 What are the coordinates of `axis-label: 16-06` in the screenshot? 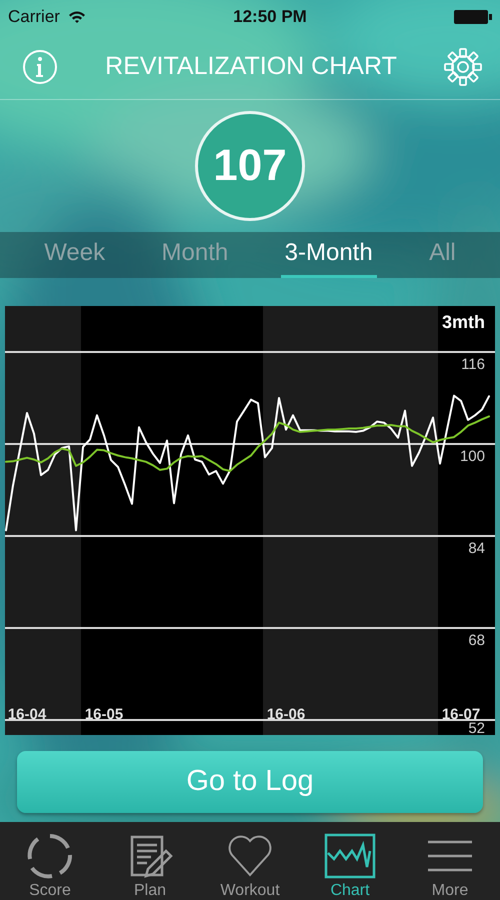 It's located at (286, 714).